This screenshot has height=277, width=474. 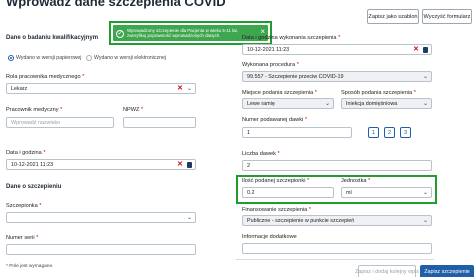 I want to click on npwz-label-text: NPWZ, so click(x=131, y=110).